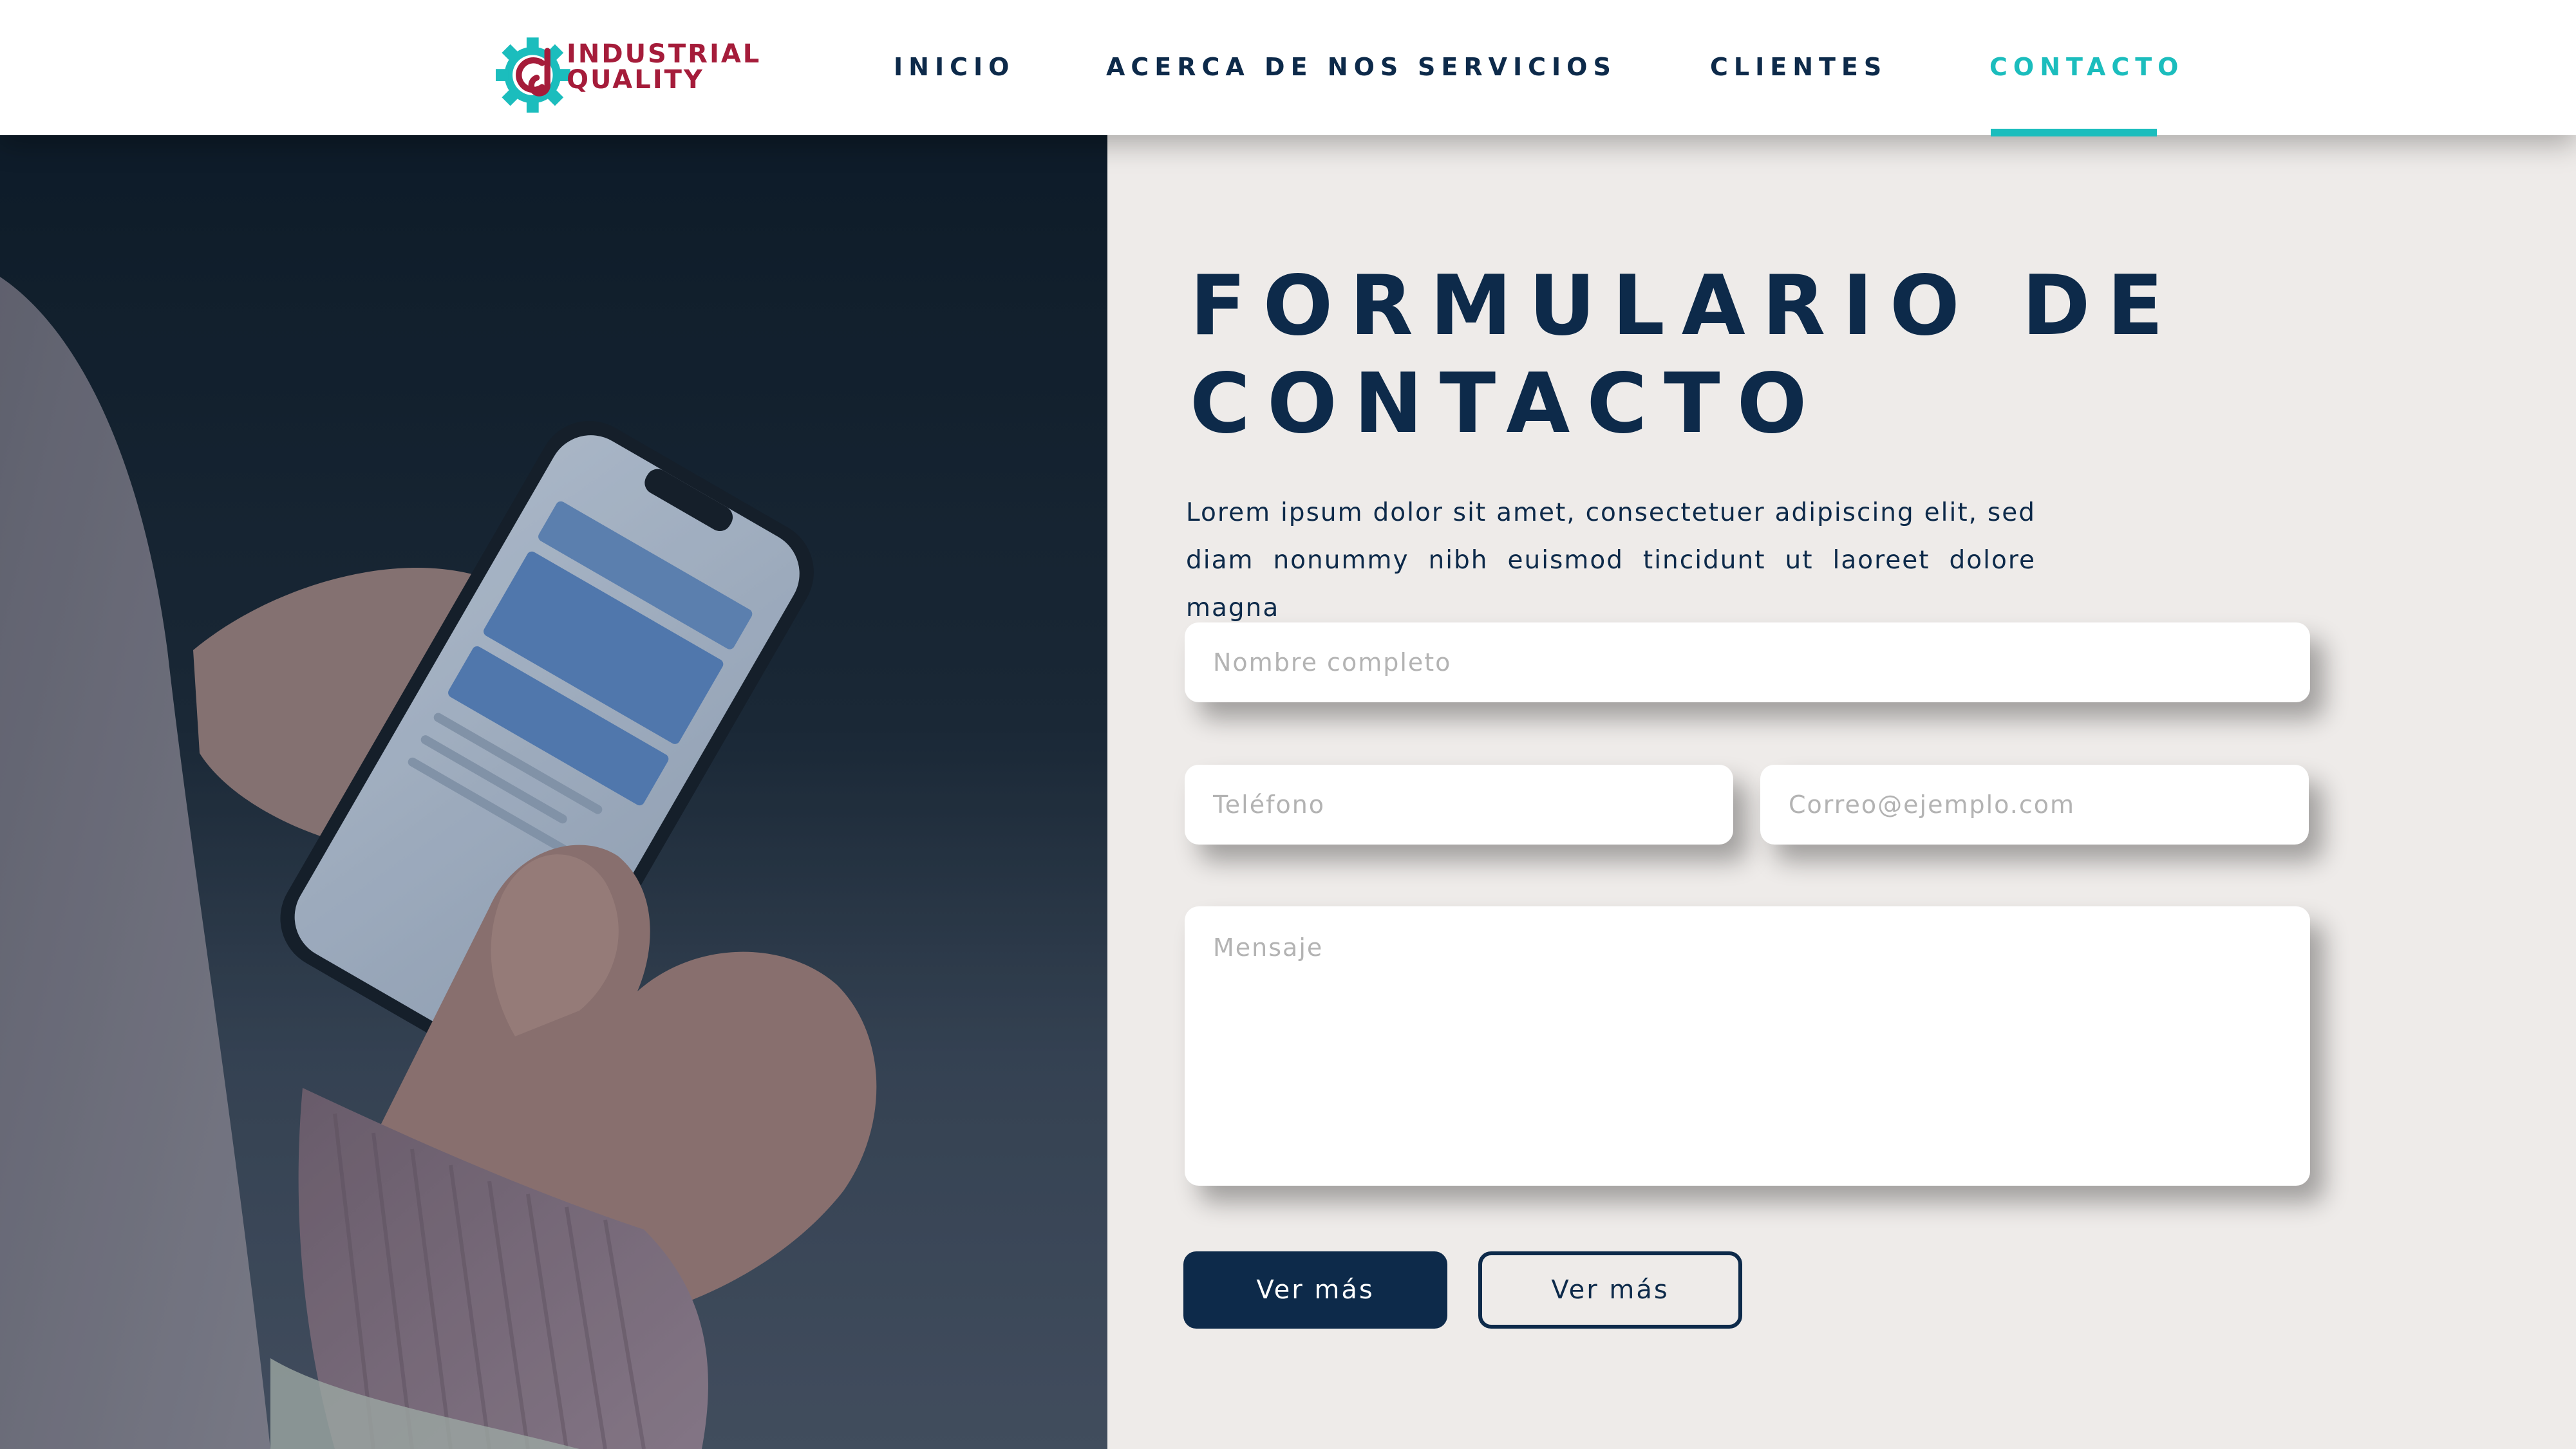 The image size is (2576, 1449). What do you see at coordinates (1610, 1290) in the screenshot?
I see `ver-mas-secondary-button: Ver más` at bounding box center [1610, 1290].